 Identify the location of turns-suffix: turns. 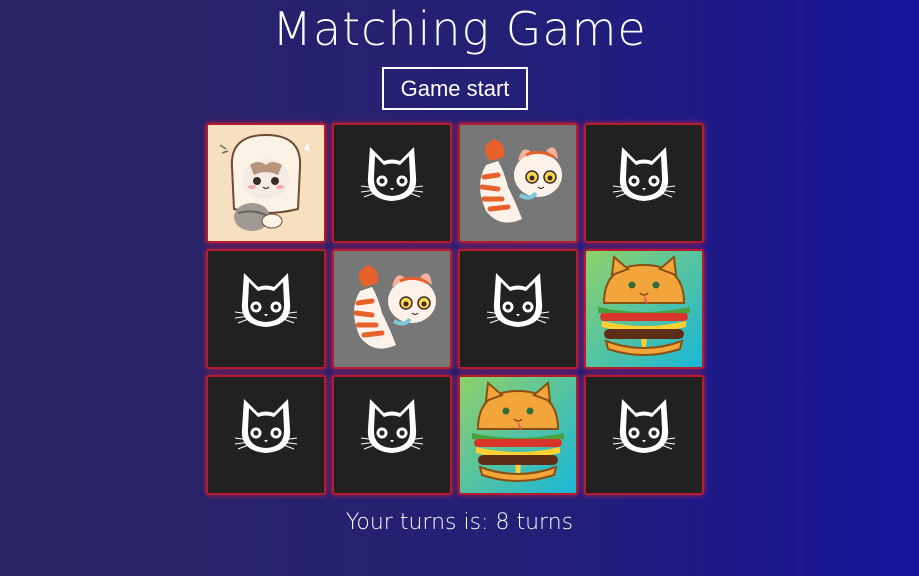
(541, 522).